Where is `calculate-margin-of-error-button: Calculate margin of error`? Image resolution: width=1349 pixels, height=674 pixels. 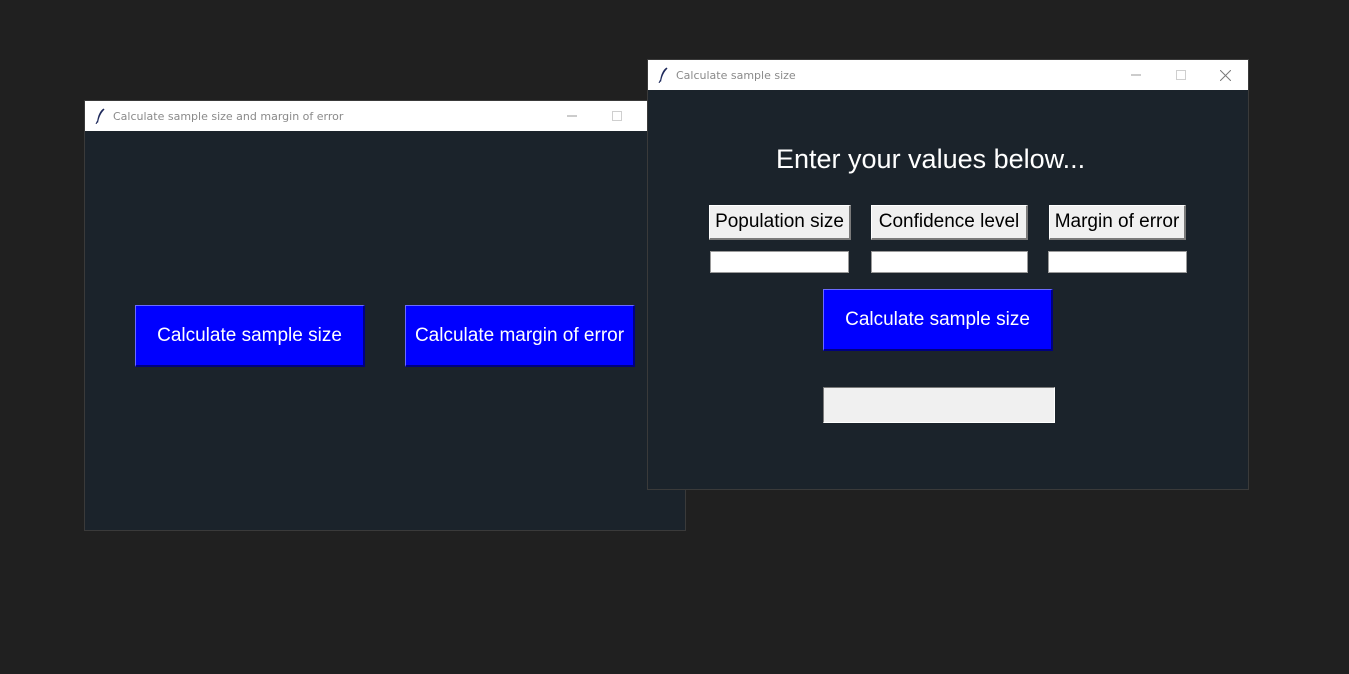 calculate-margin-of-error-button: Calculate margin of error is located at coordinates (520, 336).